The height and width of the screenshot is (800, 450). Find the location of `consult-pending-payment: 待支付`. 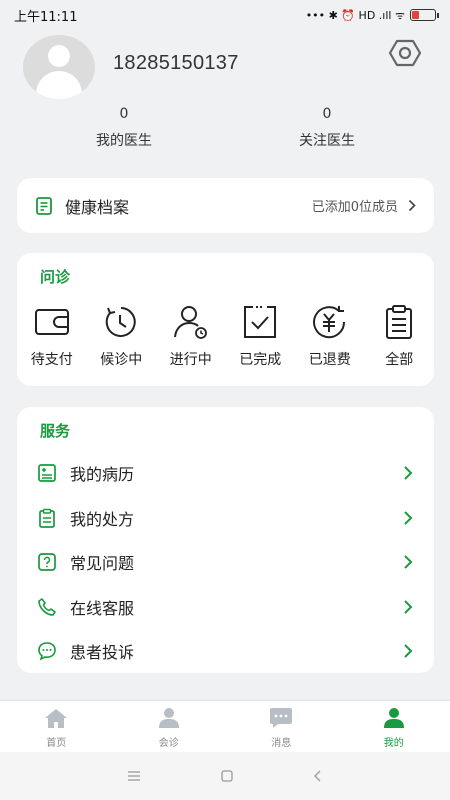

consult-pending-payment: 待支付 is located at coordinates (52, 336).